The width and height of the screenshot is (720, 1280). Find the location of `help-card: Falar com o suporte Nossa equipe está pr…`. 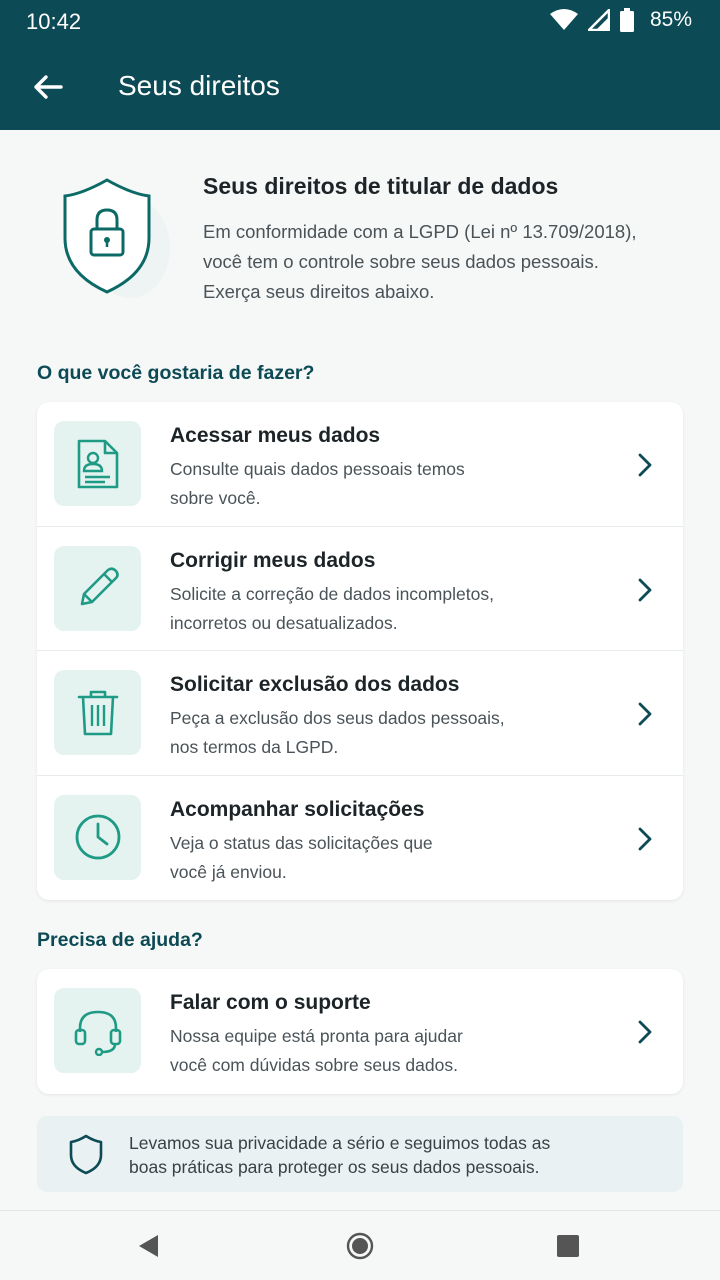

help-card: Falar com o suporte Nossa equipe está pr… is located at coordinates (360, 1031).